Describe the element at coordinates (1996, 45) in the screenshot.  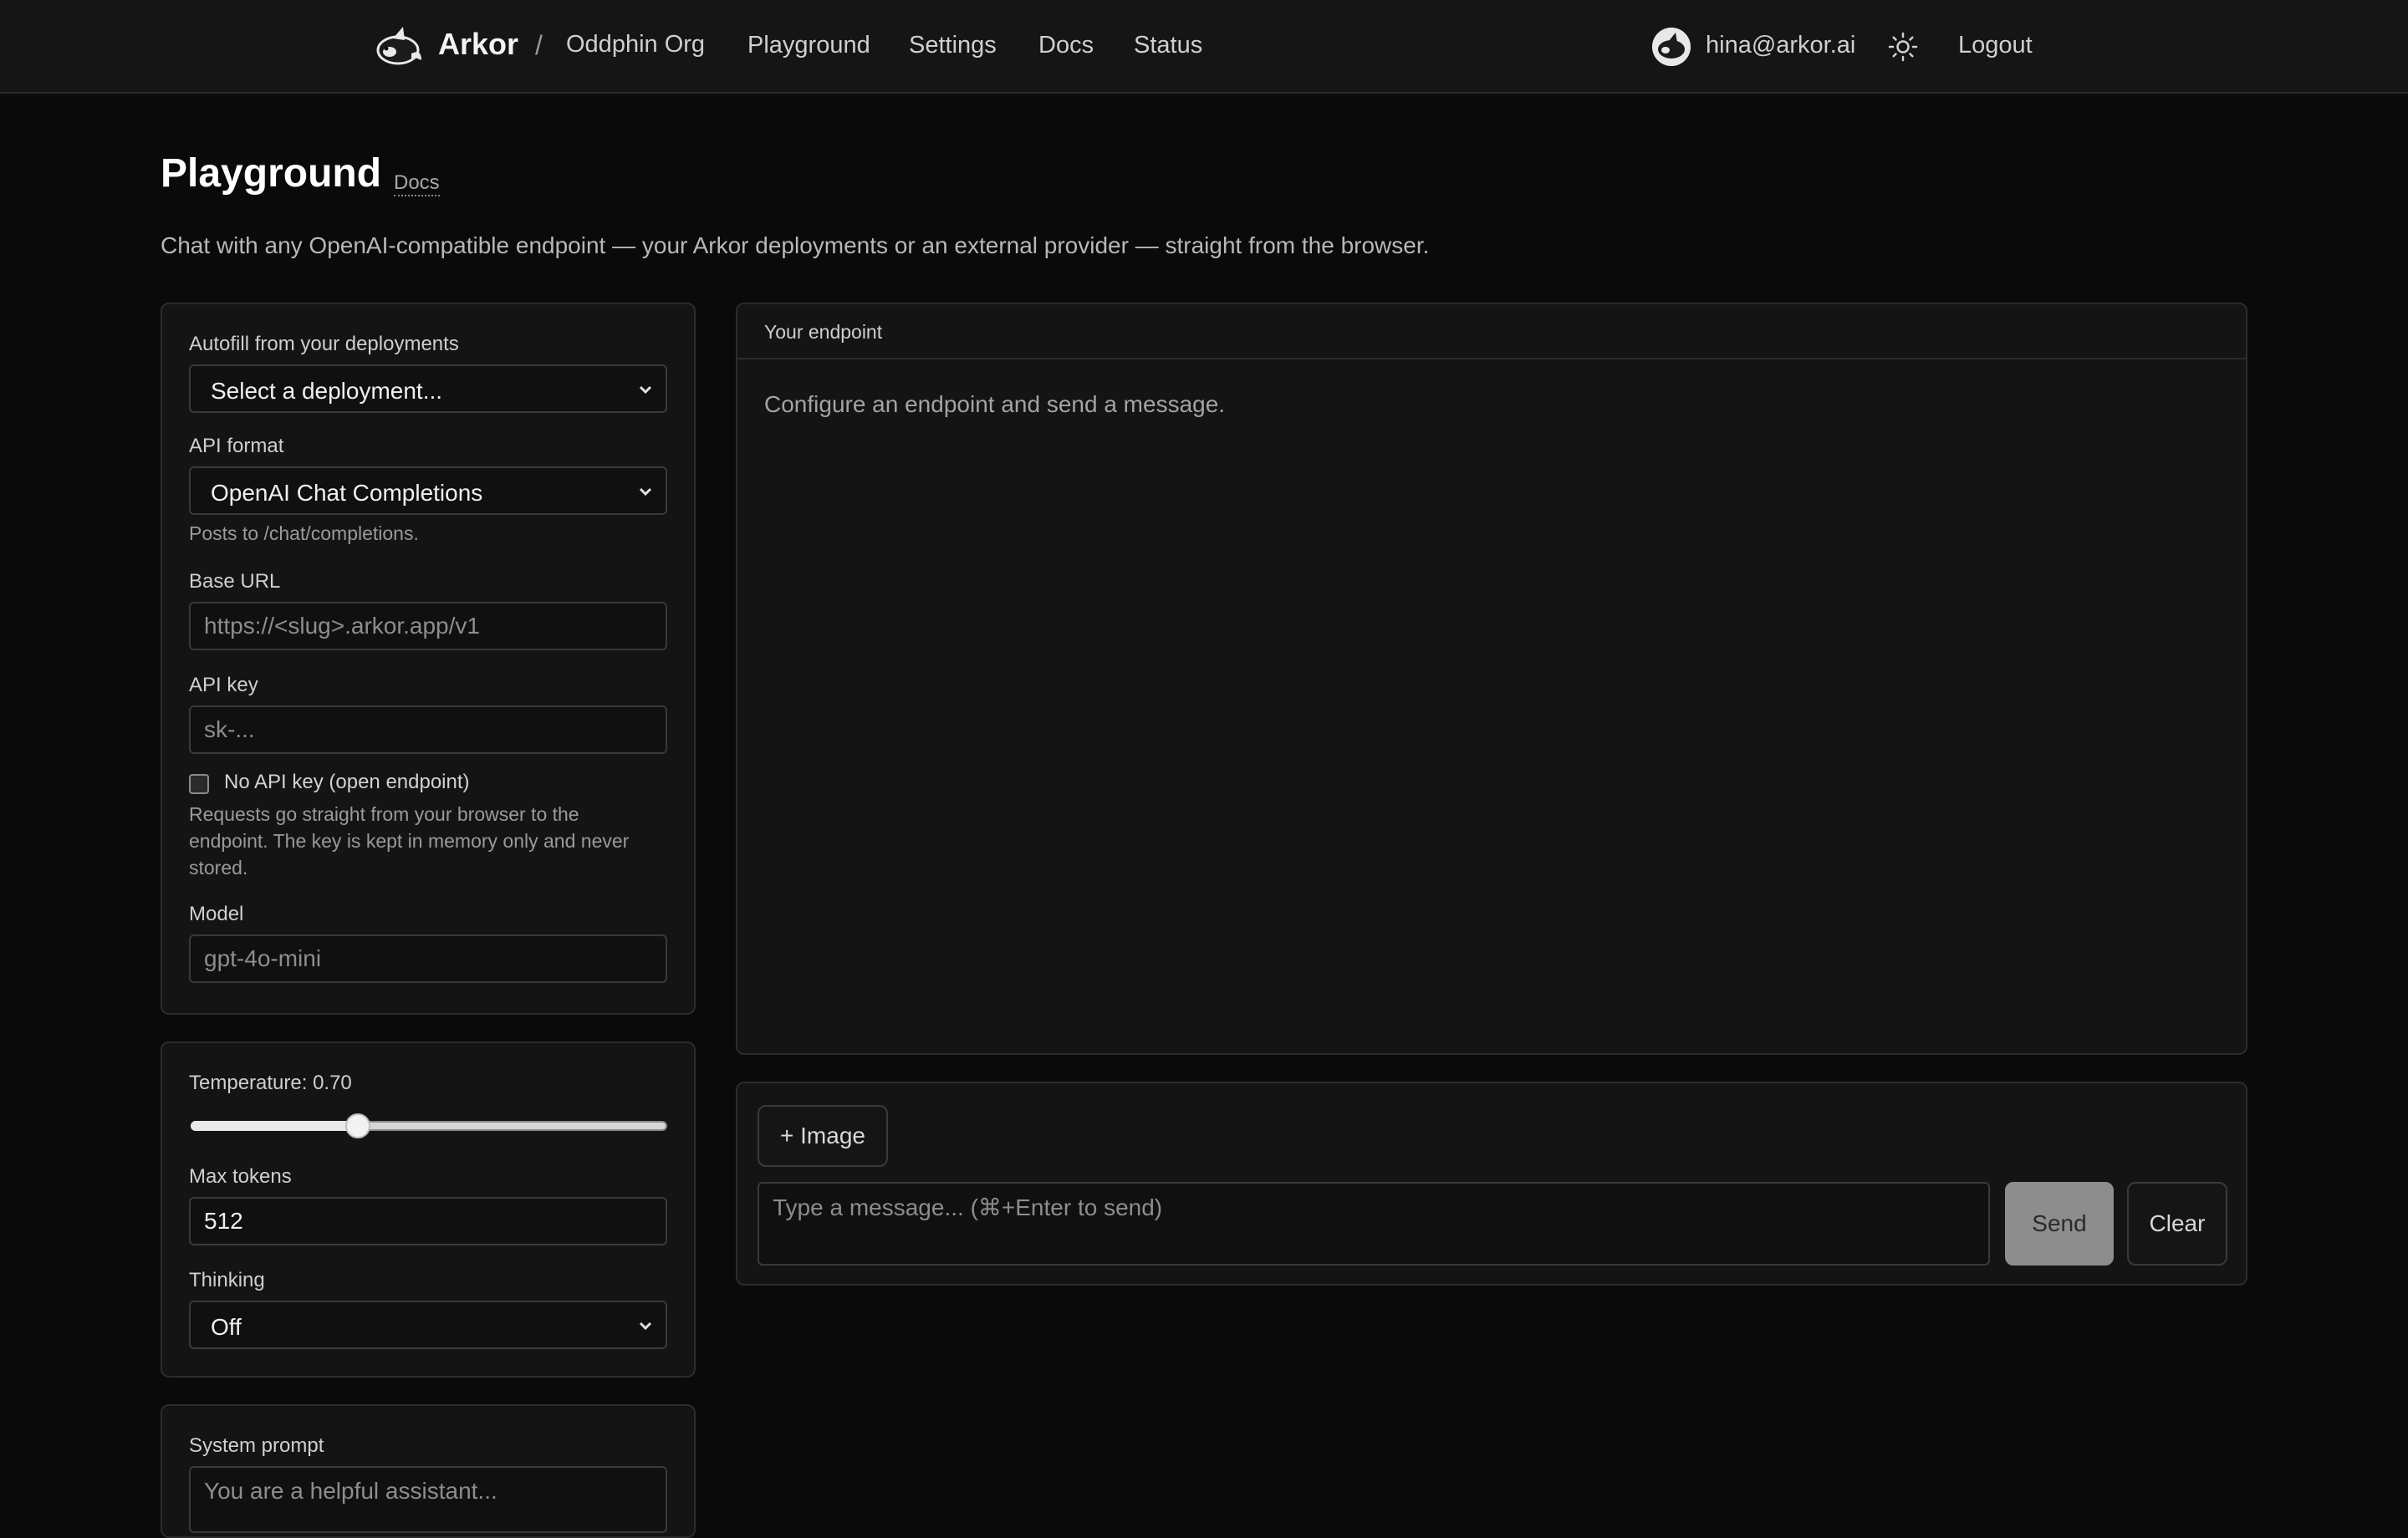
I see `logout-button: Logout` at that location.